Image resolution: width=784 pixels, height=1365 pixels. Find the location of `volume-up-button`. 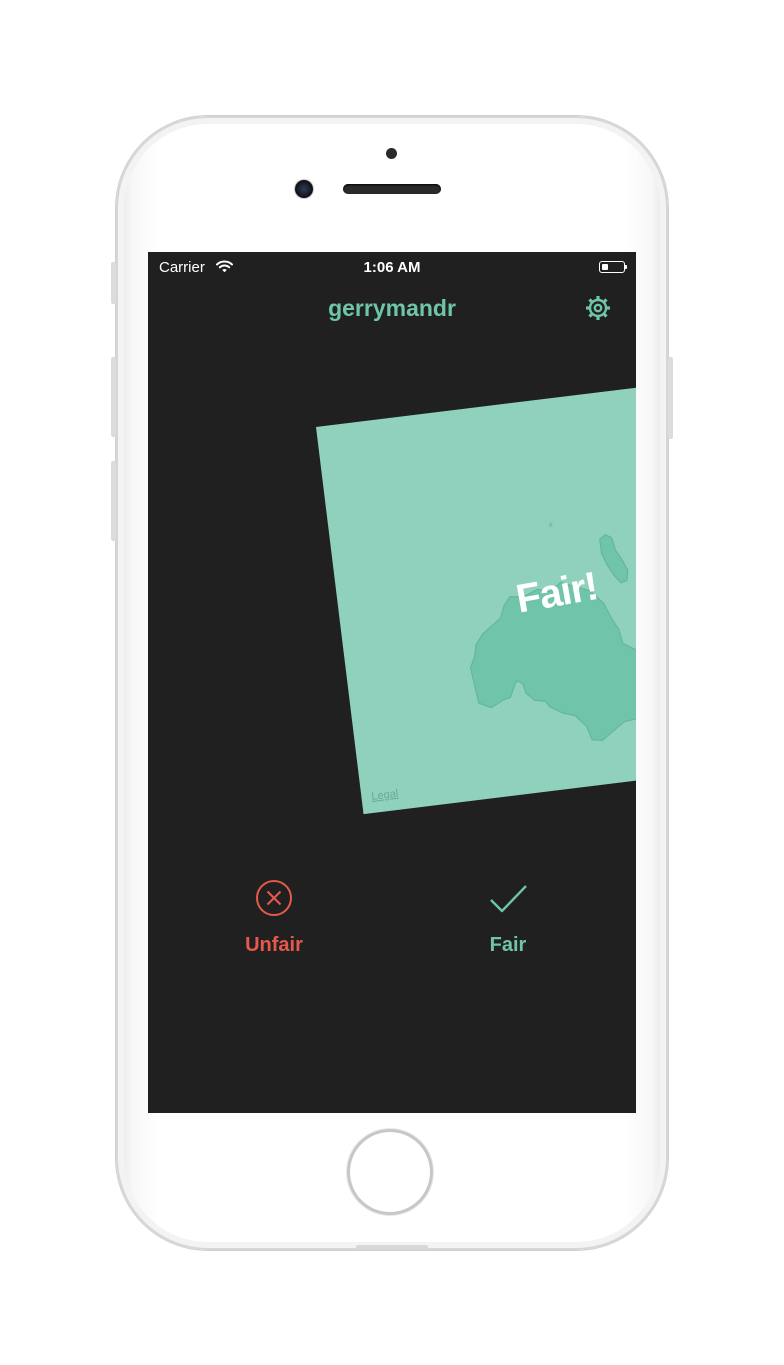

volume-up-button is located at coordinates (113, 397).